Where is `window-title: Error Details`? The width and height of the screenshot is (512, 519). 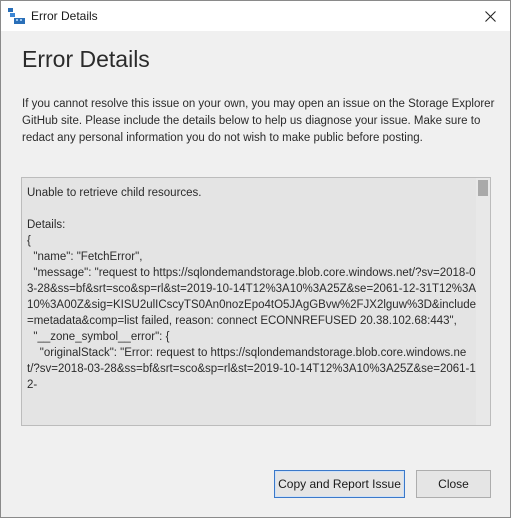 window-title: Error Details is located at coordinates (64, 16).